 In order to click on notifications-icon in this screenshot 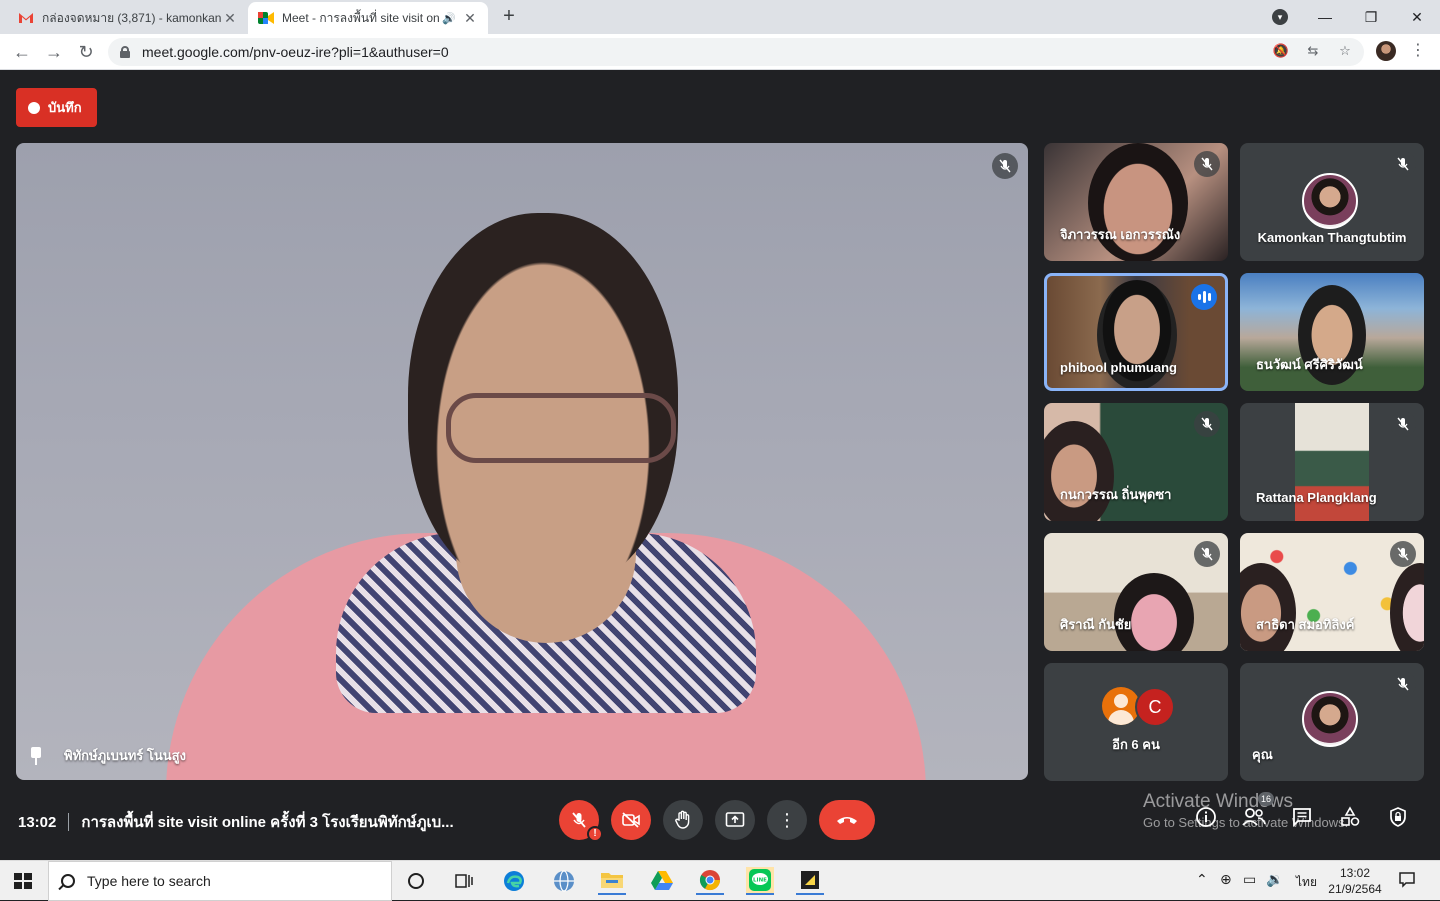, I will do `click(1407, 880)`.